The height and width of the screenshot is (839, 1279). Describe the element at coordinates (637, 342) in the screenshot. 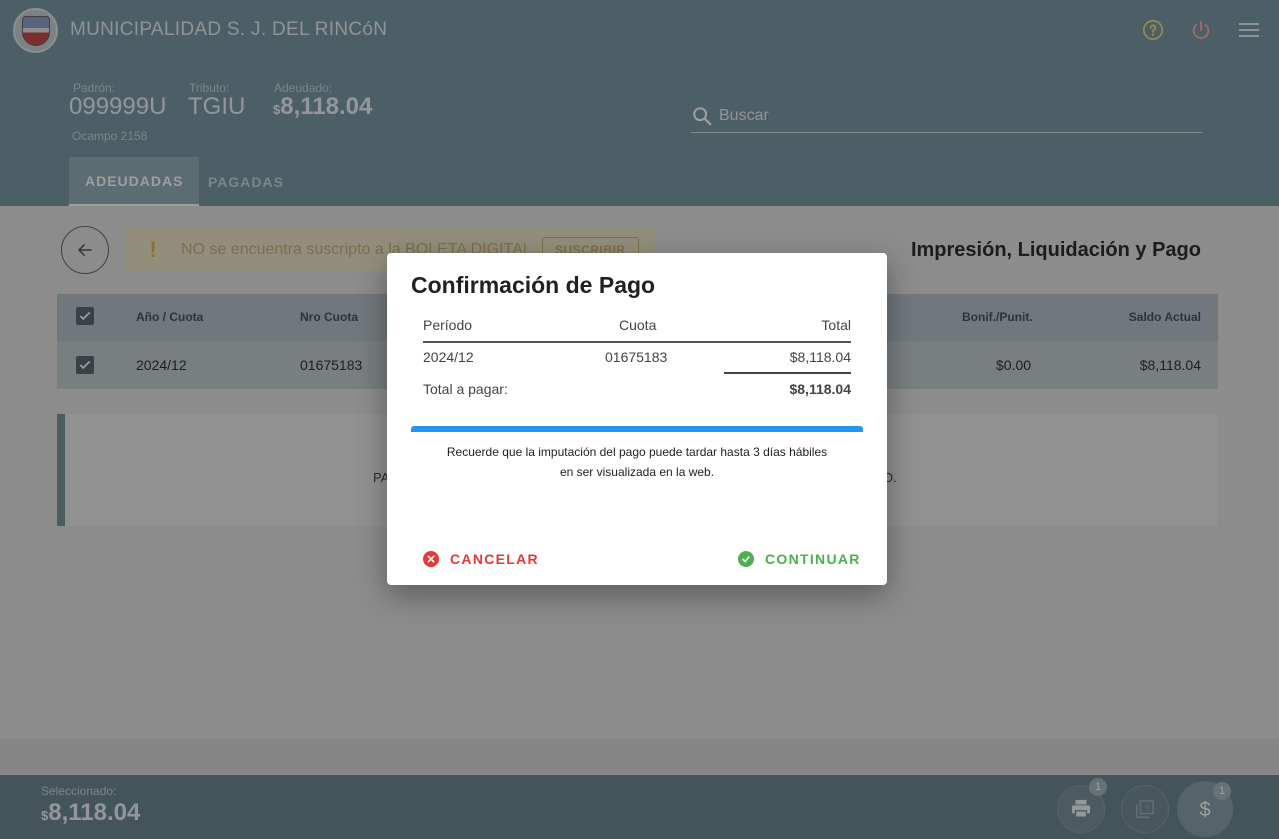

I see `header-divider` at that location.